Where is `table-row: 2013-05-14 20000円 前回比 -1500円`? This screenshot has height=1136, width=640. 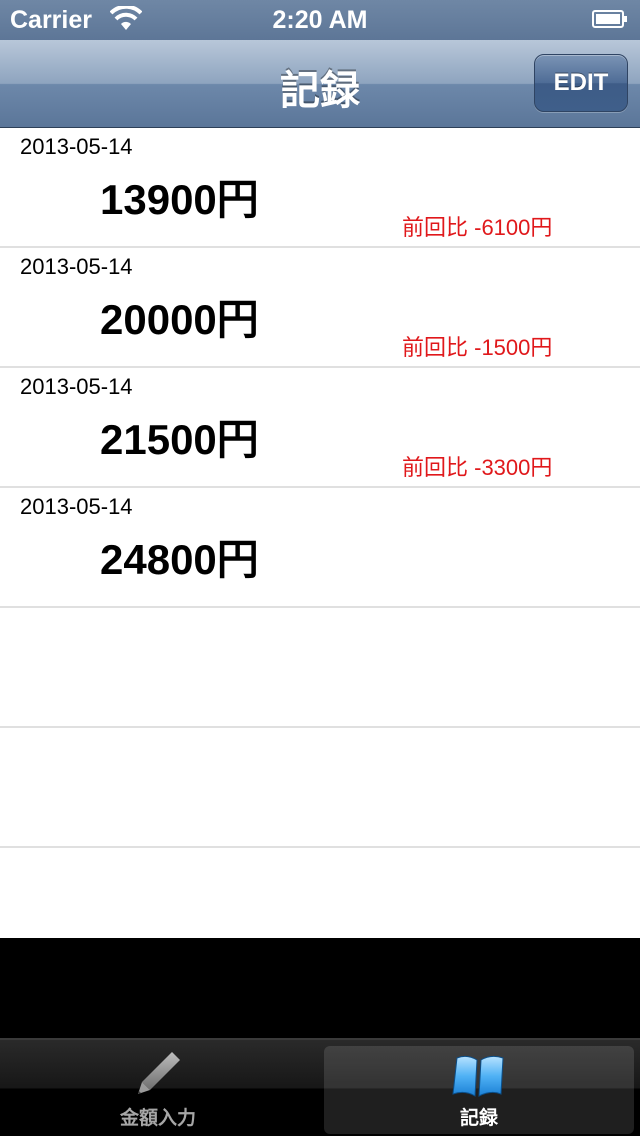 table-row: 2013-05-14 20000円 前回比 -1500円 is located at coordinates (320, 308).